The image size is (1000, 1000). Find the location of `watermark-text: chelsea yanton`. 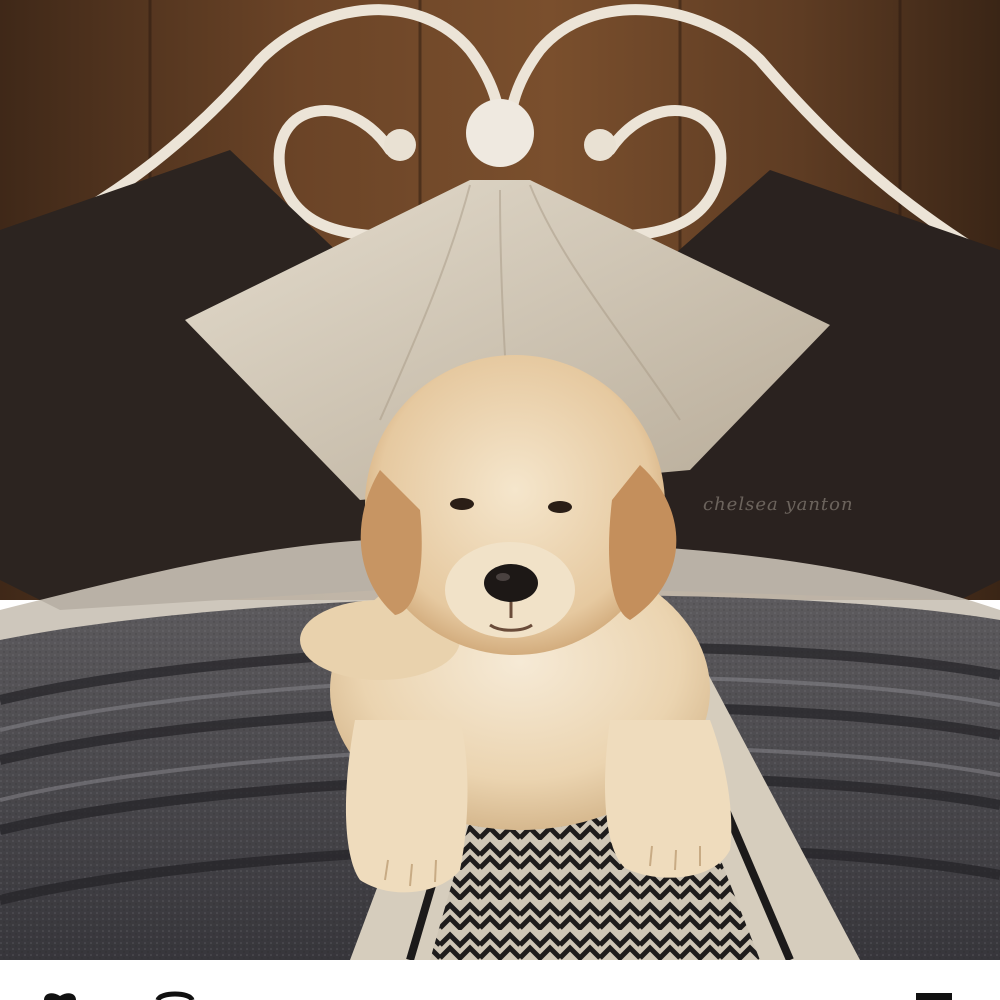

watermark-text: chelsea yanton is located at coordinates (778, 504).